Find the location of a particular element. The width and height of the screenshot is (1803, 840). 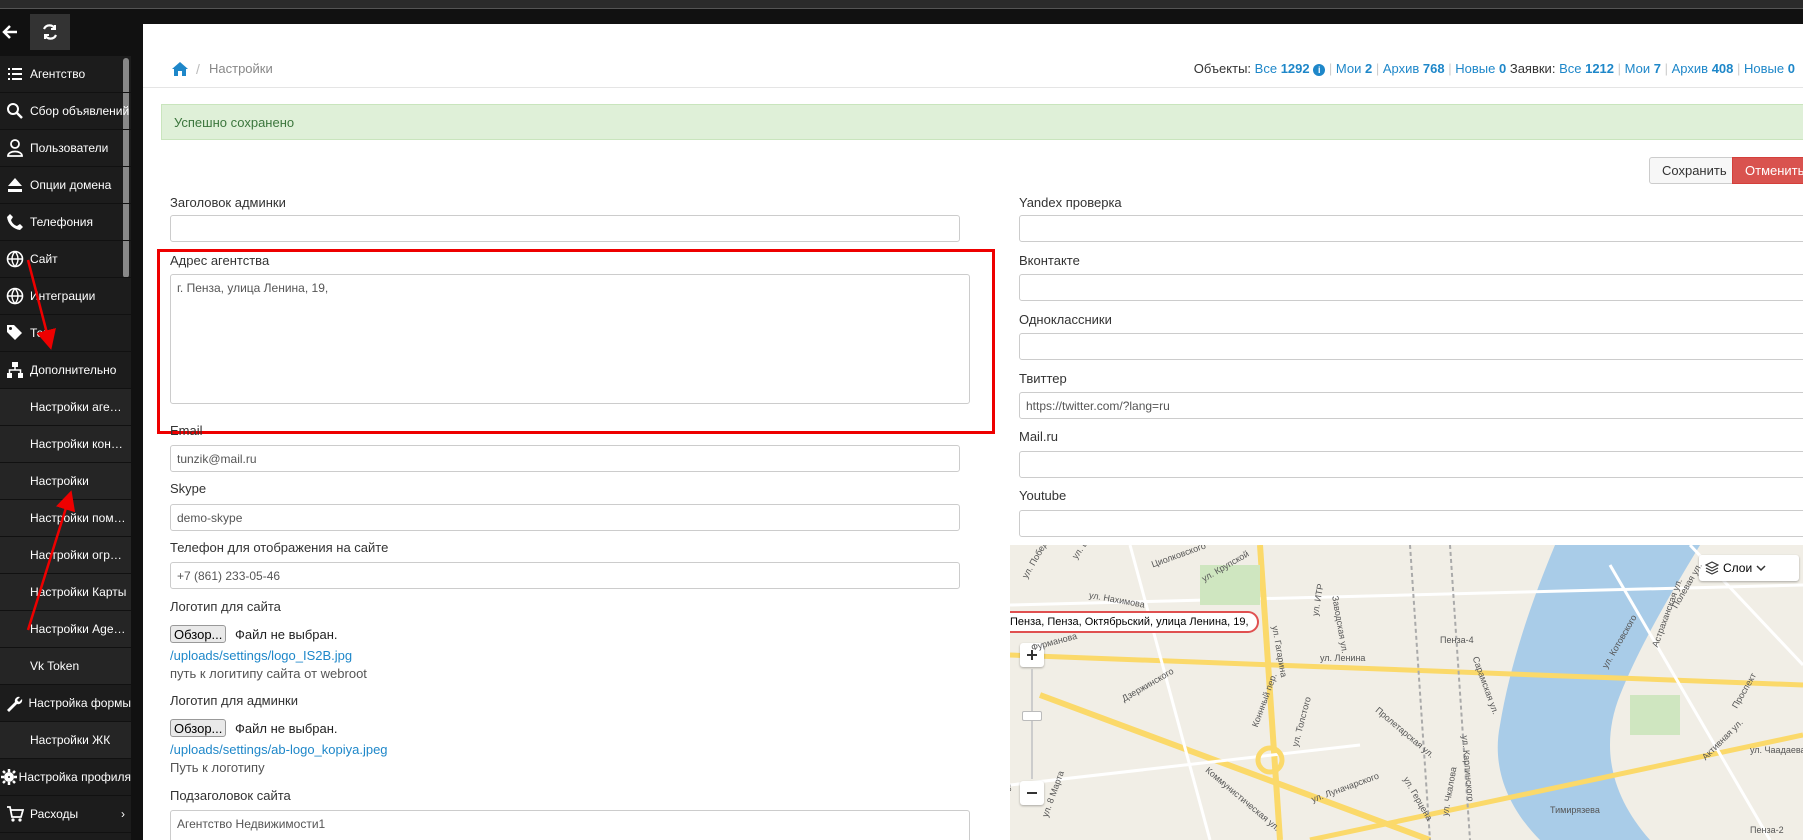

breadcrumb-current: Настройки is located at coordinates (241, 68).